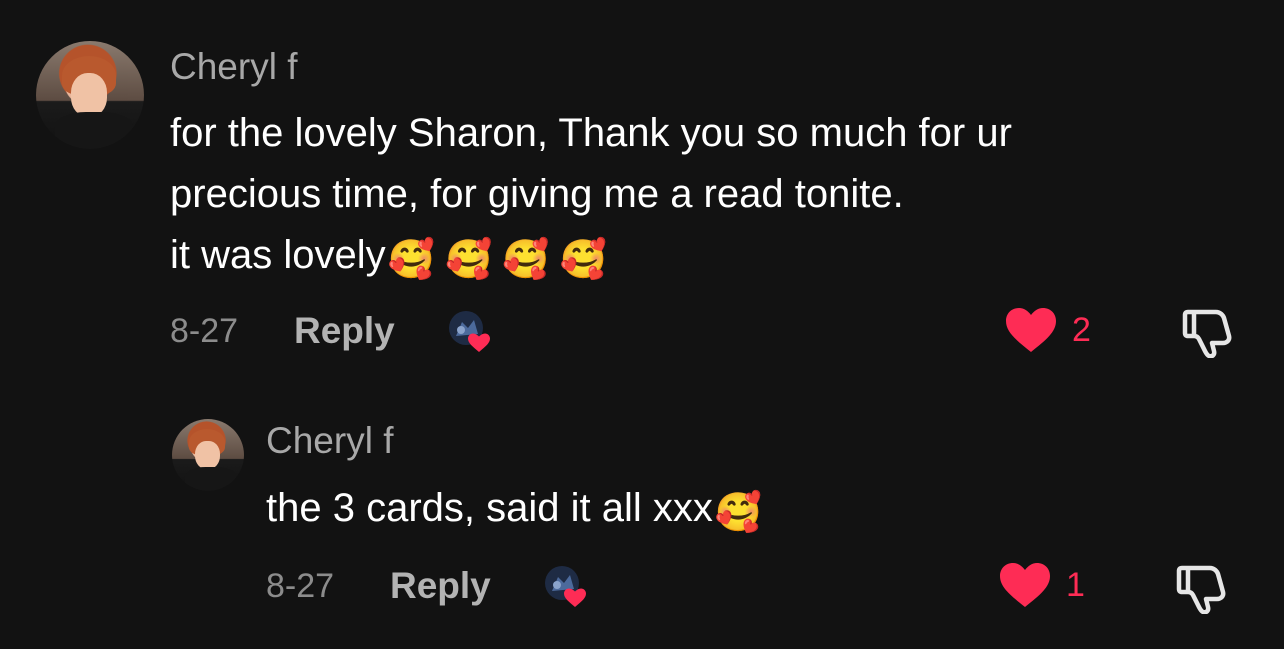  I want to click on comment-text-line: it was lovely🥰 🥰 🥰 🥰, so click(388, 255).